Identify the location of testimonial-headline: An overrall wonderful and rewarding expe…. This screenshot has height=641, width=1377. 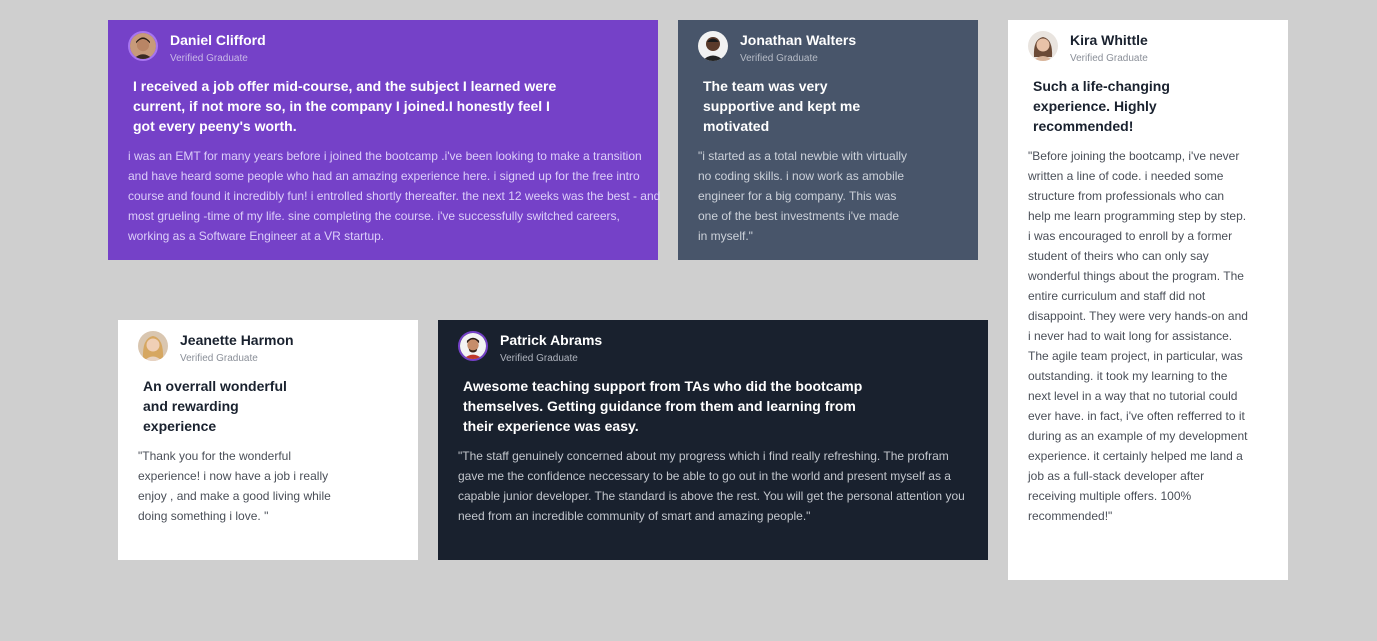
(215, 406).